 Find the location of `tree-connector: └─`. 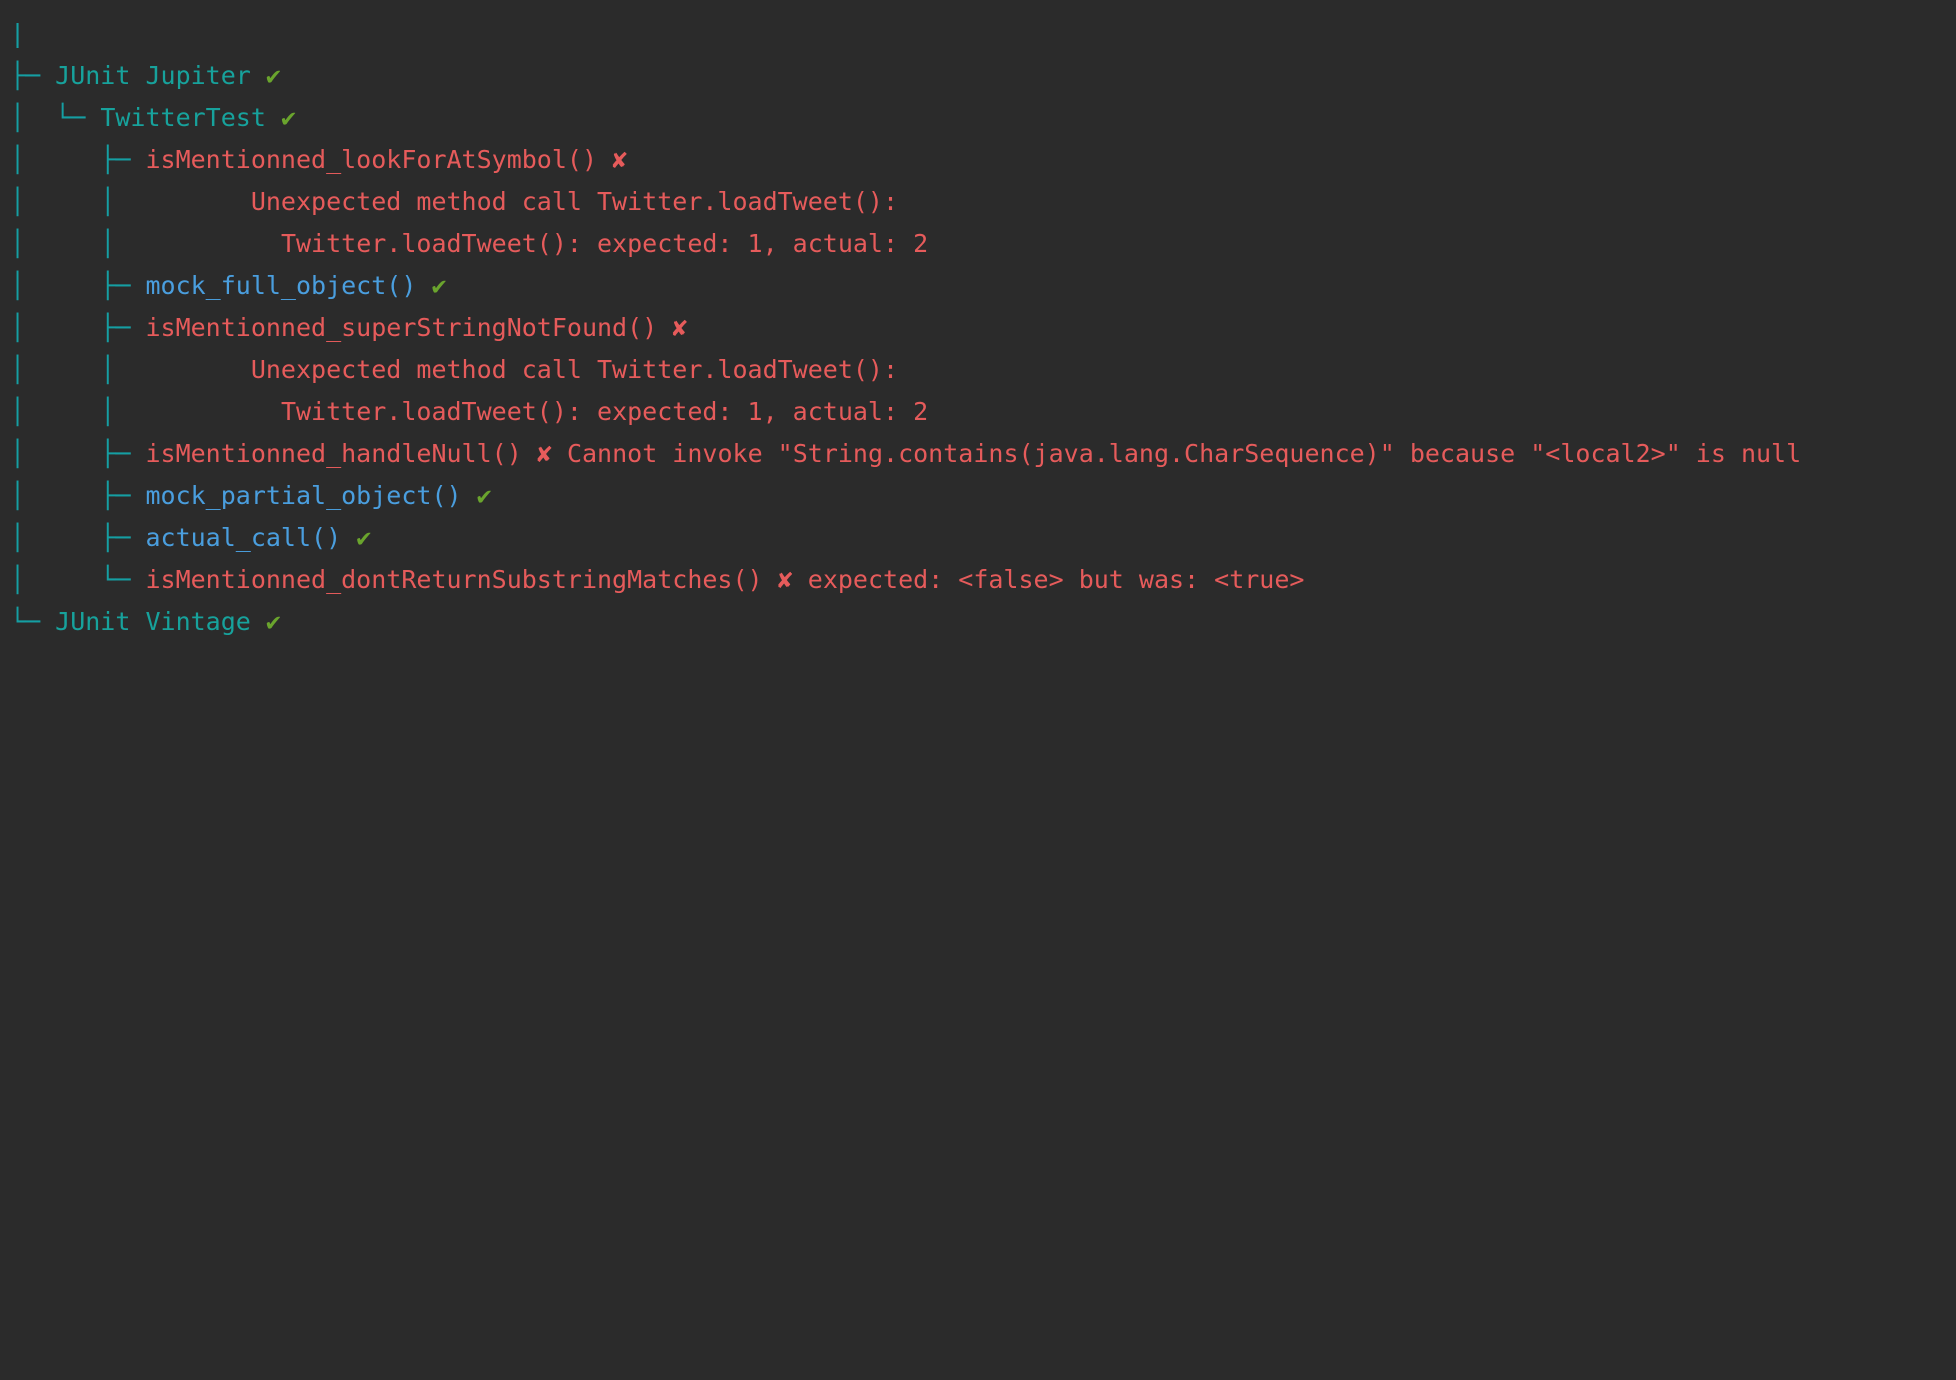

tree-connector: └─ is located at coordinates (33, 621).